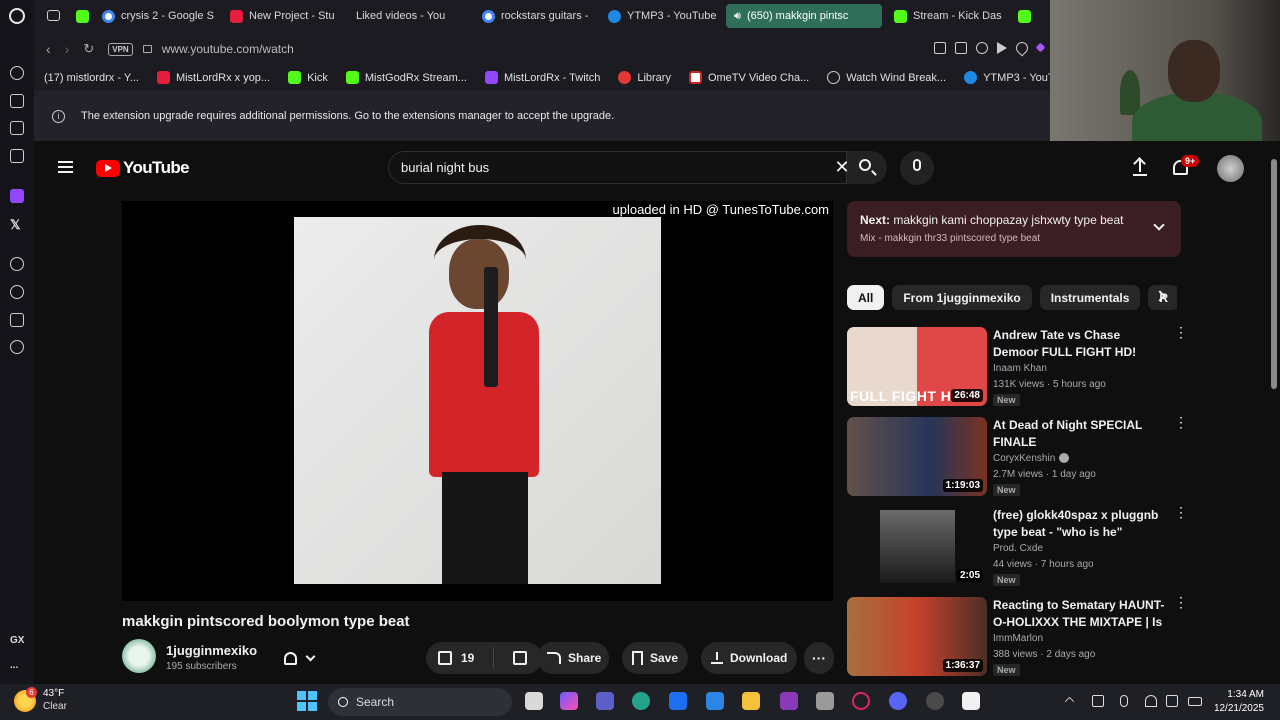 The height and width of the screenshot is (720, 1280). What do you see at coordinates (655, 658) in the screenshot?
I see `save-button: Save` at bounding box center [655, 658].